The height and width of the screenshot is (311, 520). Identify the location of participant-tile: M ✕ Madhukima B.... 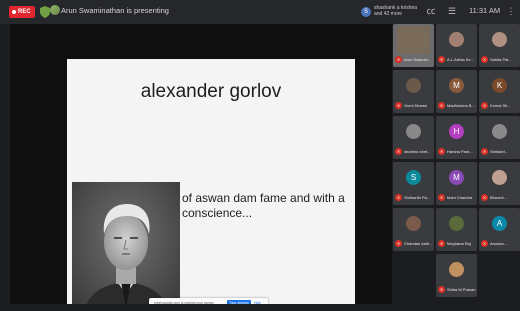
(456, 91).